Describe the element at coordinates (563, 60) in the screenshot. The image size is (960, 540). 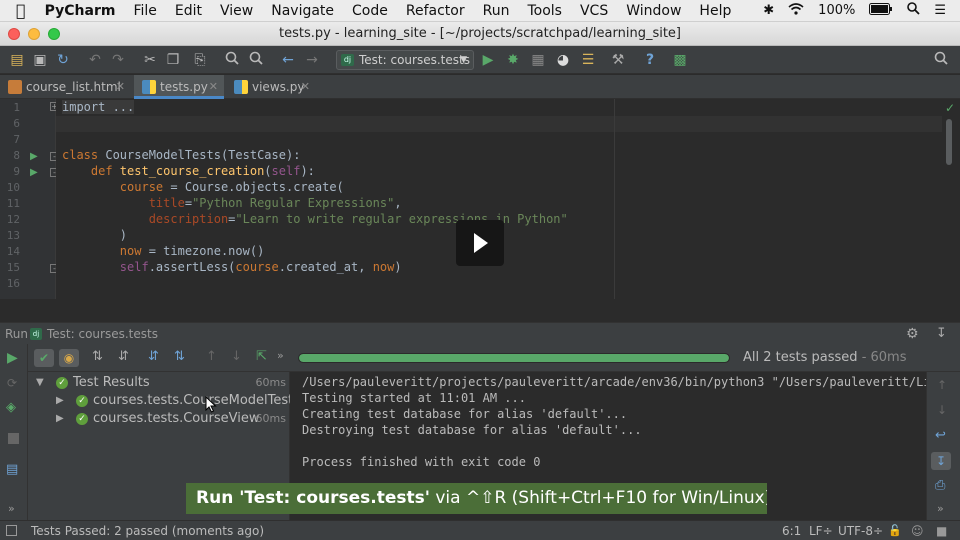
I see `profile-icon: ◕` at that location.